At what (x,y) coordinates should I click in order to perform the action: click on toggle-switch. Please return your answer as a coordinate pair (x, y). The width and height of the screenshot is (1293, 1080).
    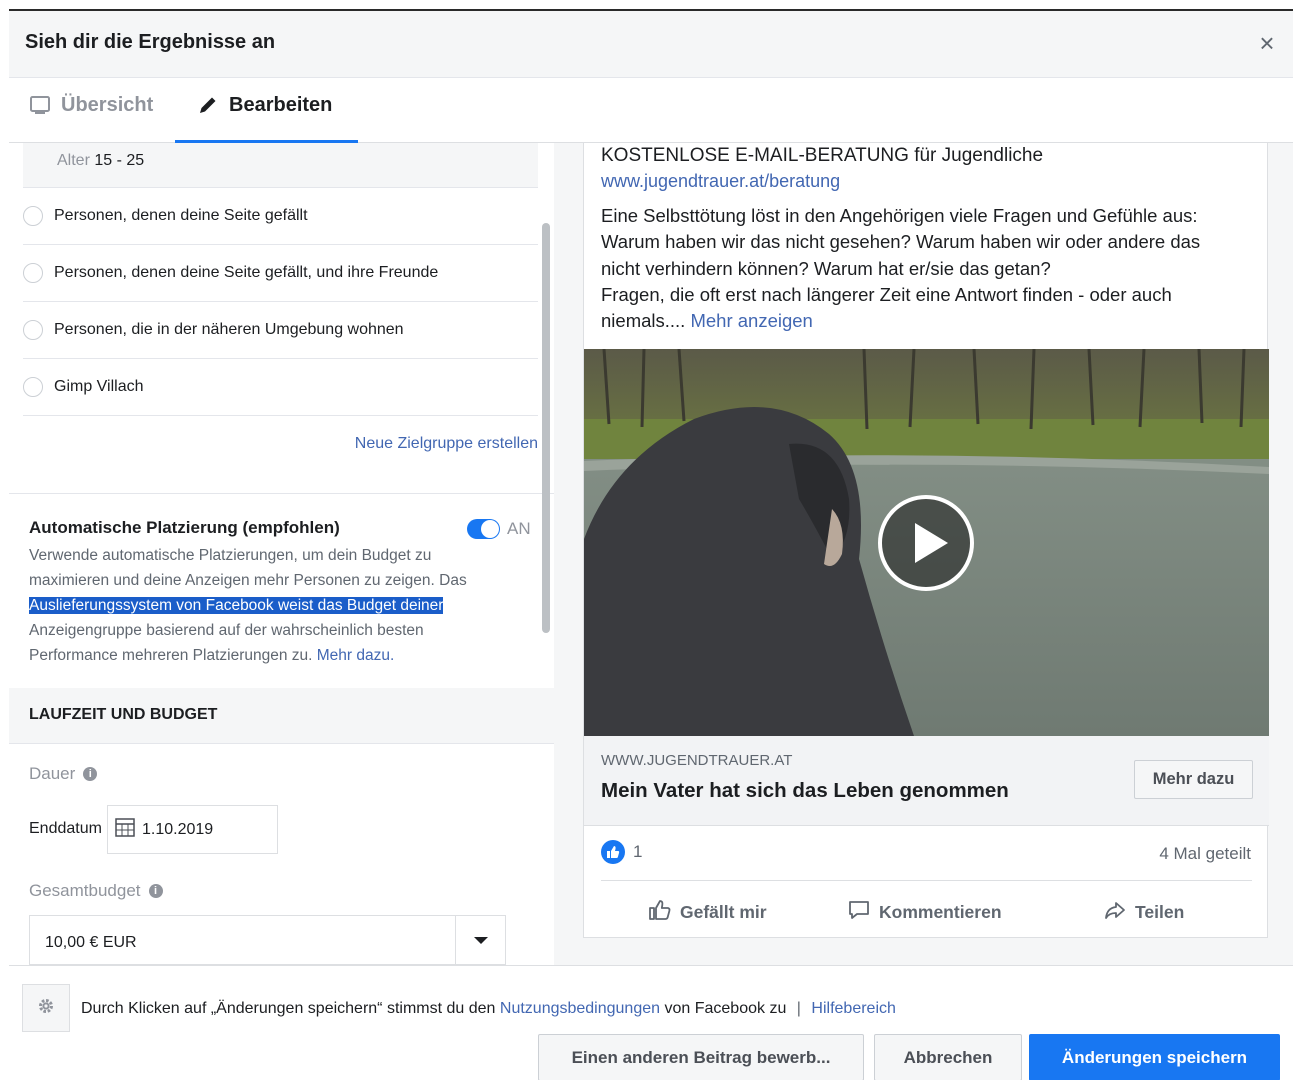
    Looking at the image, I should click on (483, 529).